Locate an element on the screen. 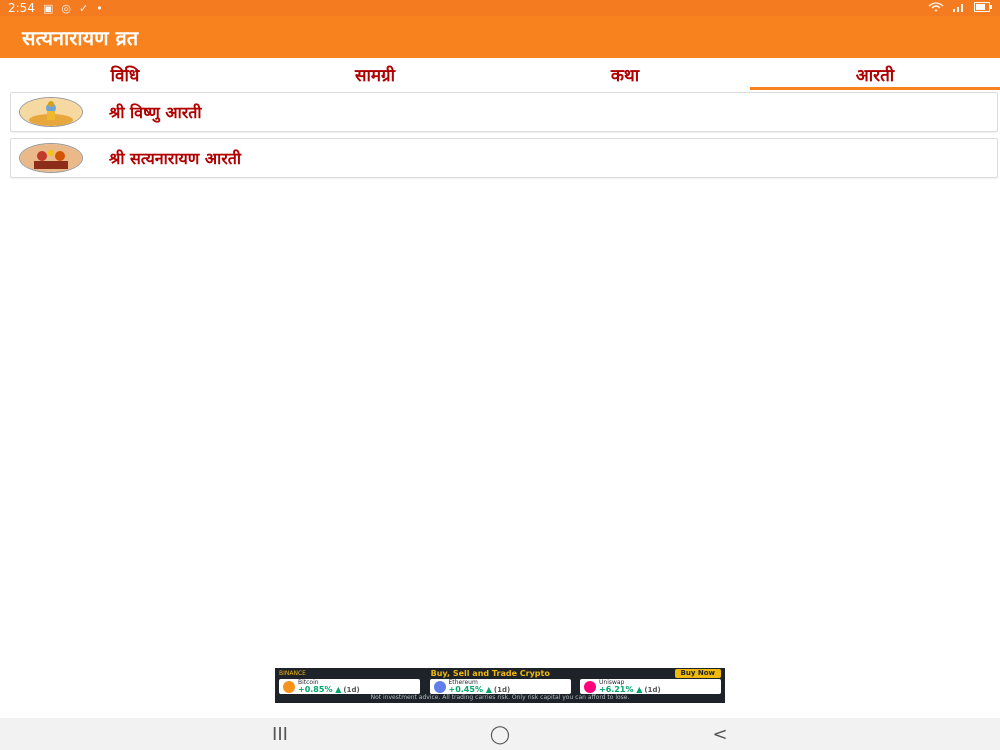 The height and width of the screenshot is (750, 1000). tab-samagri: सामग्री is located at coordinates (375, 74).